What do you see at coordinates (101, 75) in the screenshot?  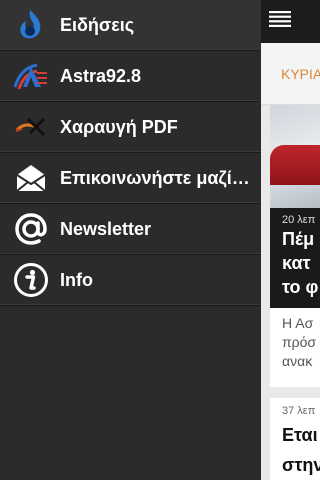 I see `drawer-item-label: Astra92.8` at bounding box center [101, 75].